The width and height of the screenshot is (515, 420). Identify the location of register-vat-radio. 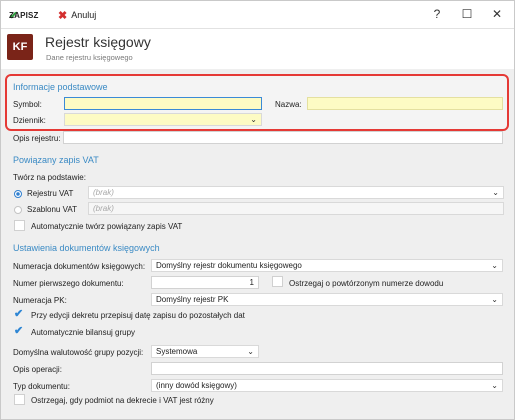
(18, 194).